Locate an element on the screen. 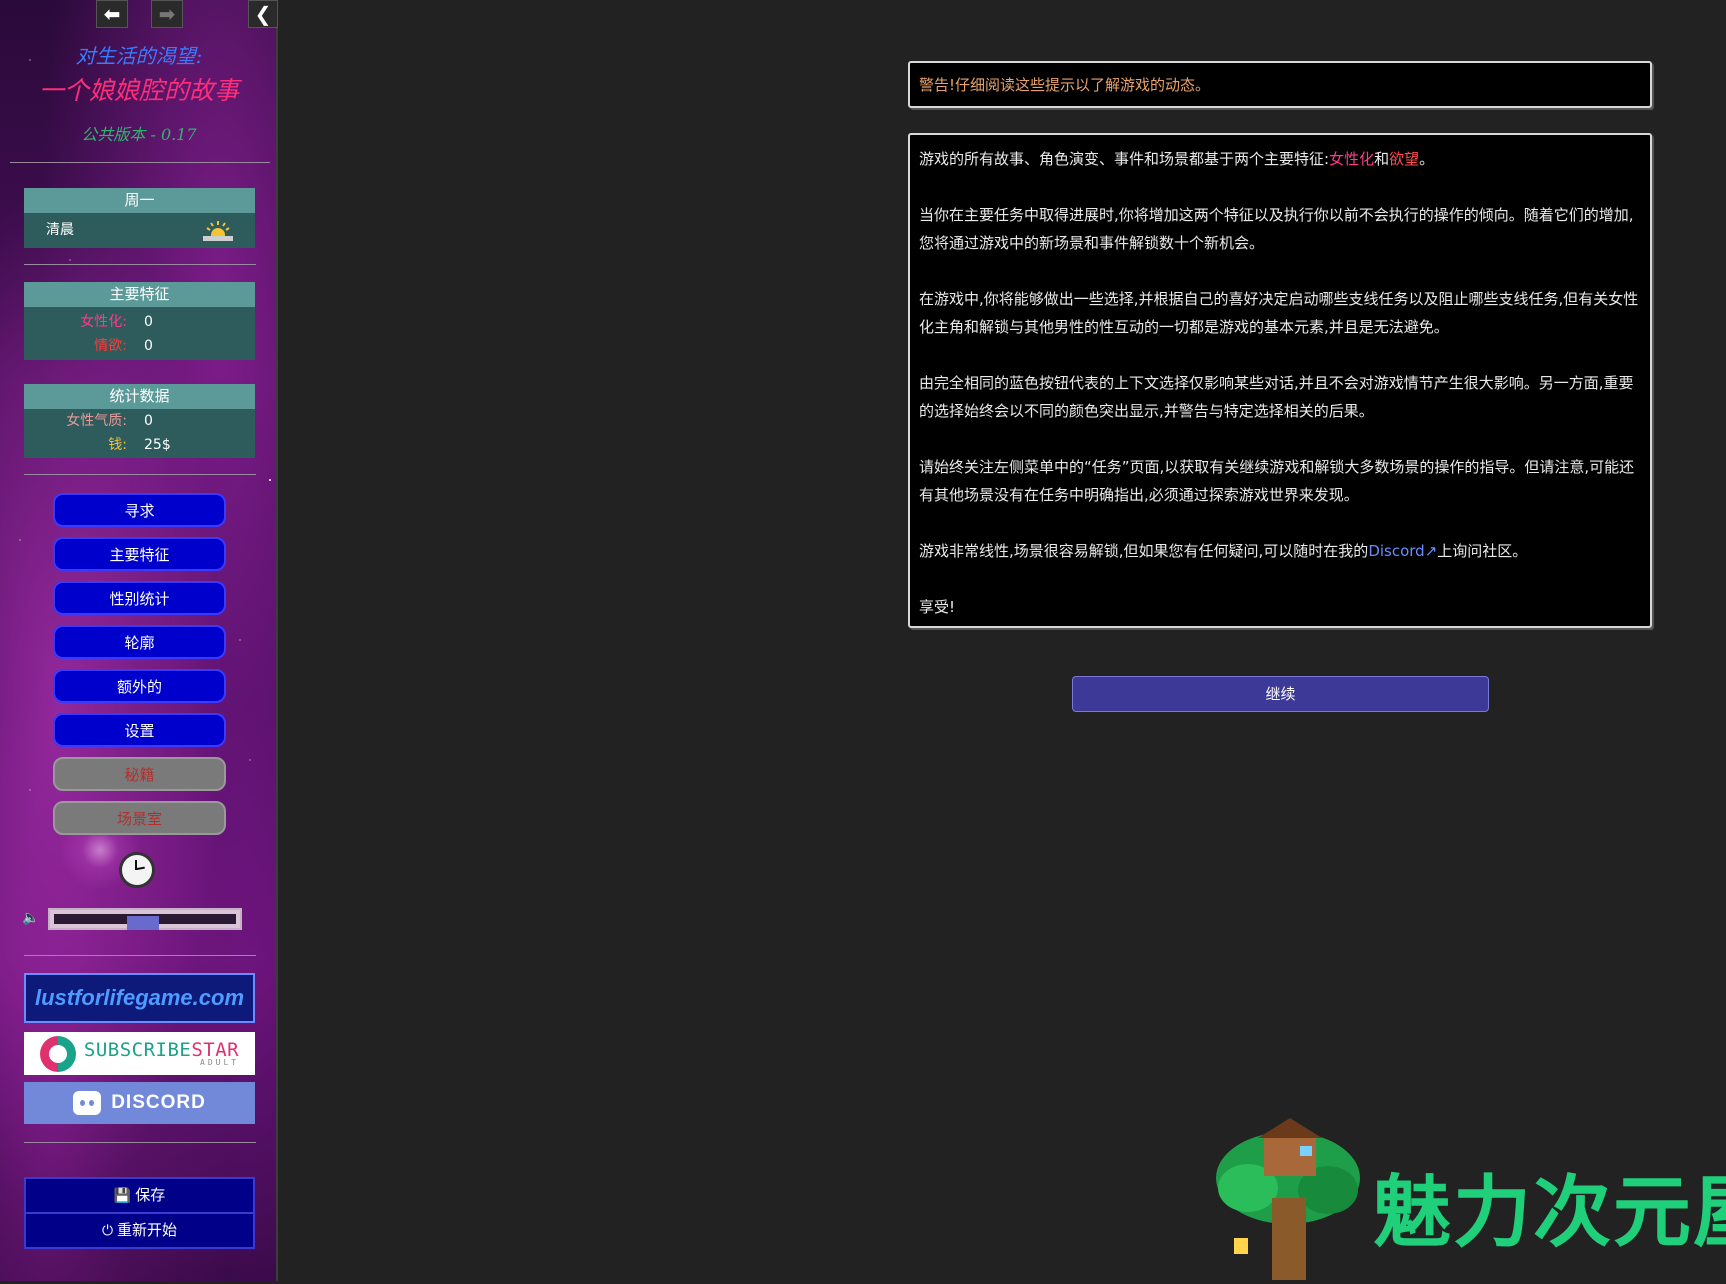  menu-extras-button: 额外的 is located at coordinates (139, 686).